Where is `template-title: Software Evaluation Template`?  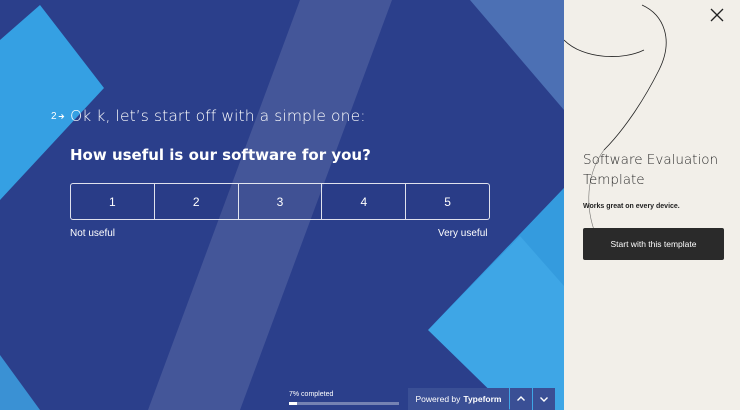
template-title: Software Evaluation Template is located at coordinates (651, 170).